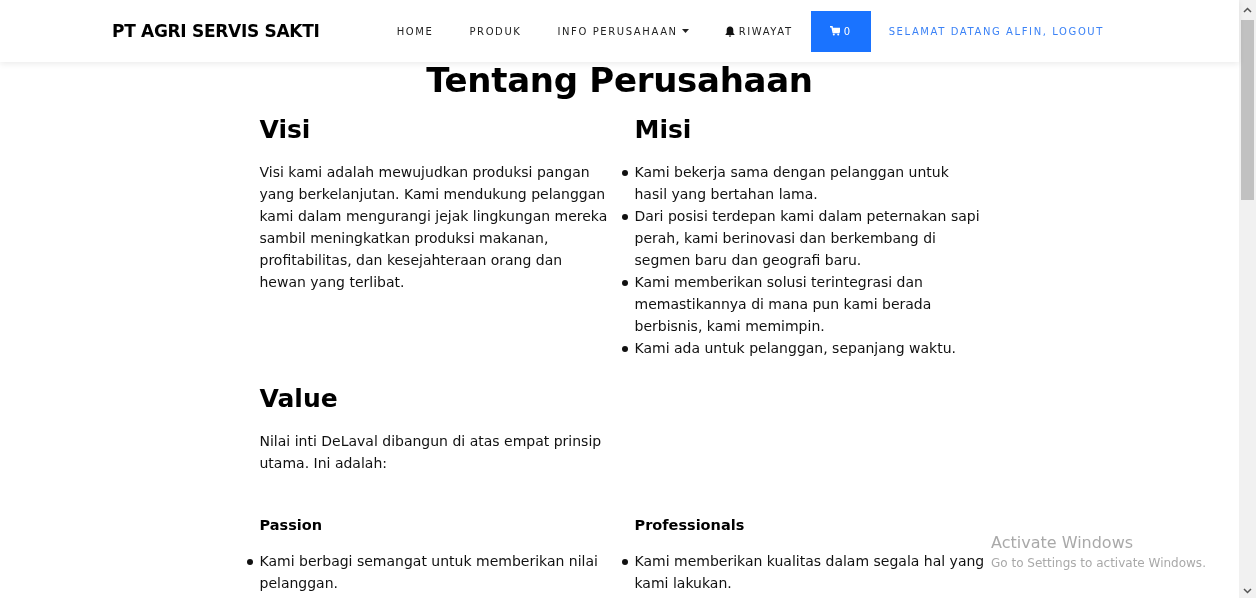  Describe the element at coordinates (216, 31) in the screenshot. I see `brand-name: PT AGRI SERVIS SAKTI` at that location.